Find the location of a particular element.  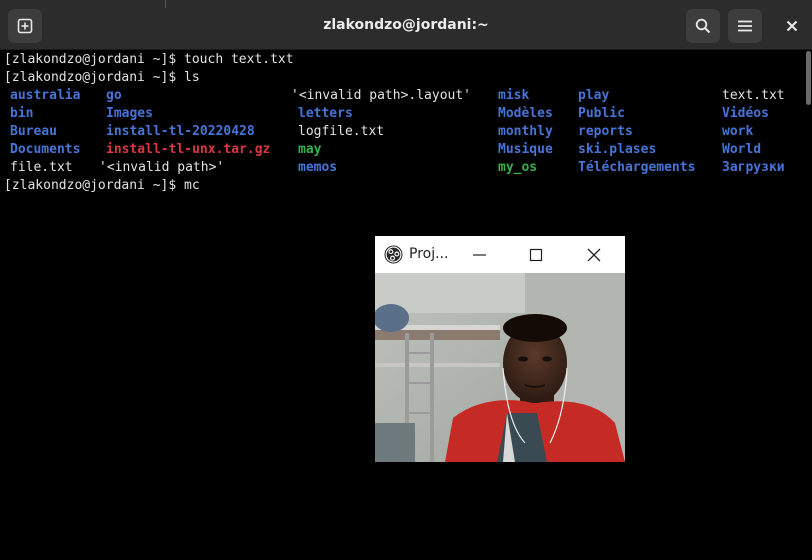

projector-maximize-button is located at coordinates (536, 255).